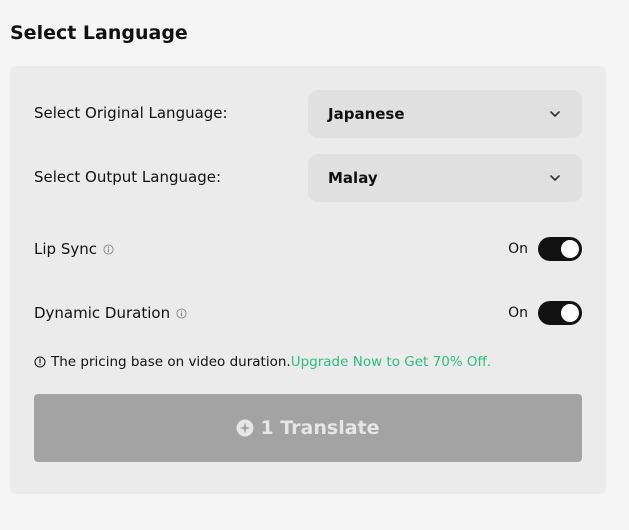 The width and height of the screenshot is (629, 530). I want to click on dynamic-duration-label: Dynamic Duration, so click(110, 313).